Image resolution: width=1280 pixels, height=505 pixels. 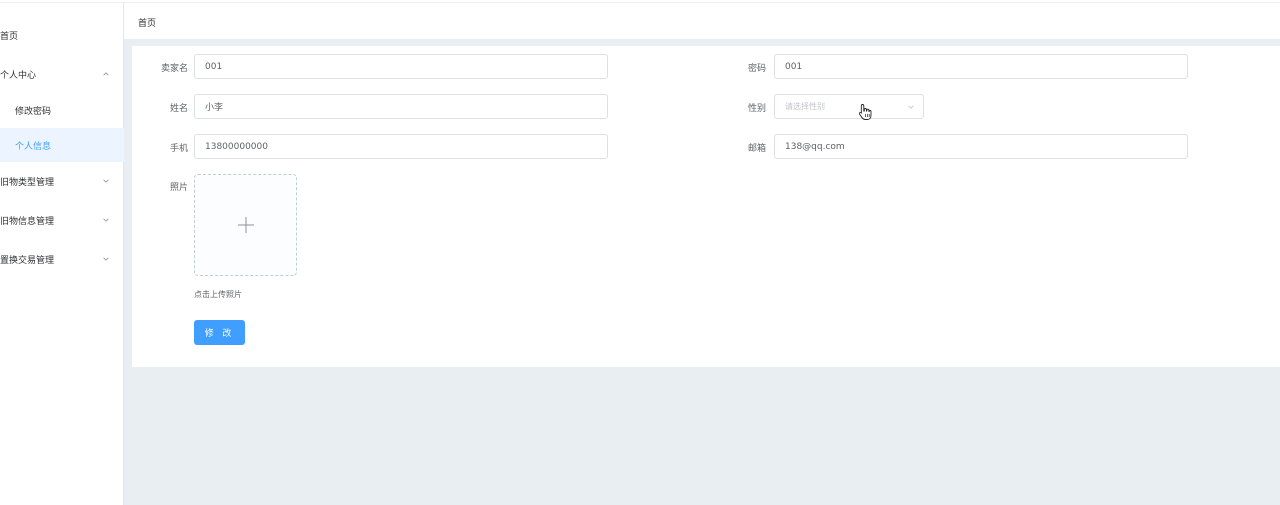 What do you see at coordinates (62, 110) in the screenshot?
I see `sidebar-subitem-change-password: 修改密码` at bounding box center [62, 110].